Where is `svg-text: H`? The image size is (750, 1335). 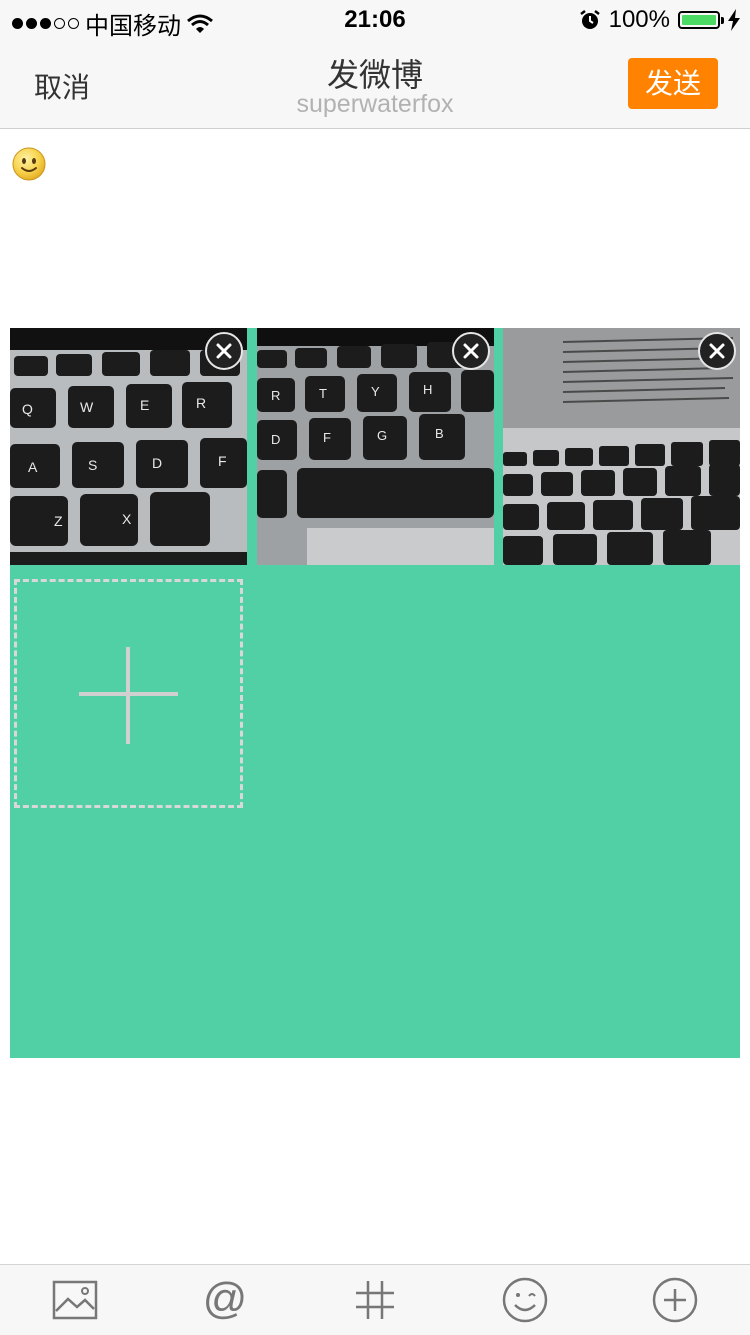 svg-text: H is located at coordinates (427, 389).